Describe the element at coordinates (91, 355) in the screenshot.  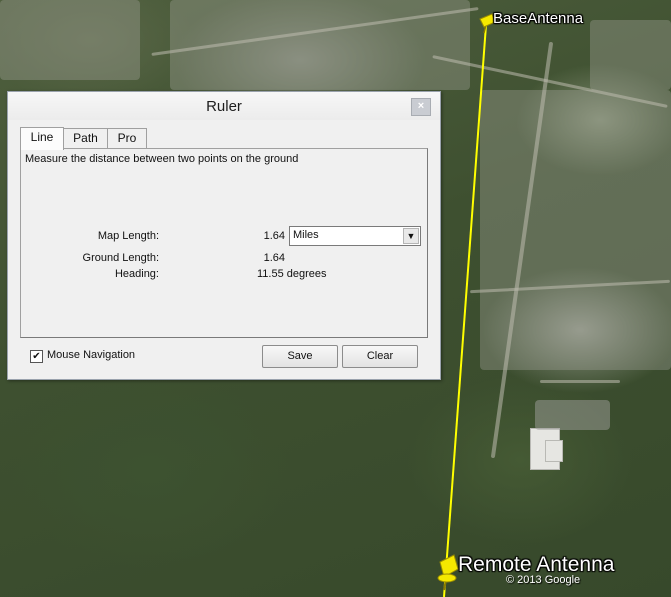
I see `mouse-navigation-label: Mouse Navigation` at that location.